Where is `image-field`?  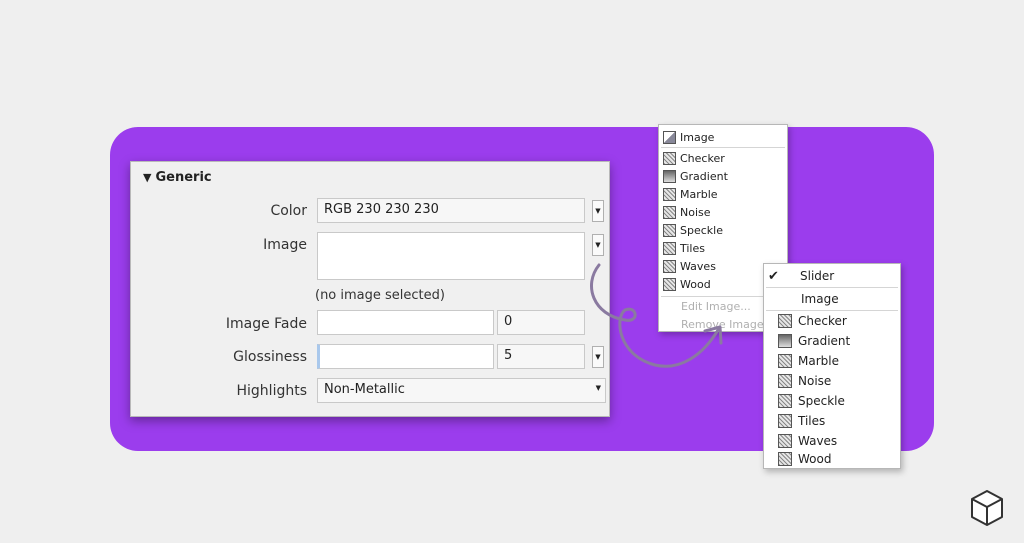 image-field is located at coordinates (451, 256).